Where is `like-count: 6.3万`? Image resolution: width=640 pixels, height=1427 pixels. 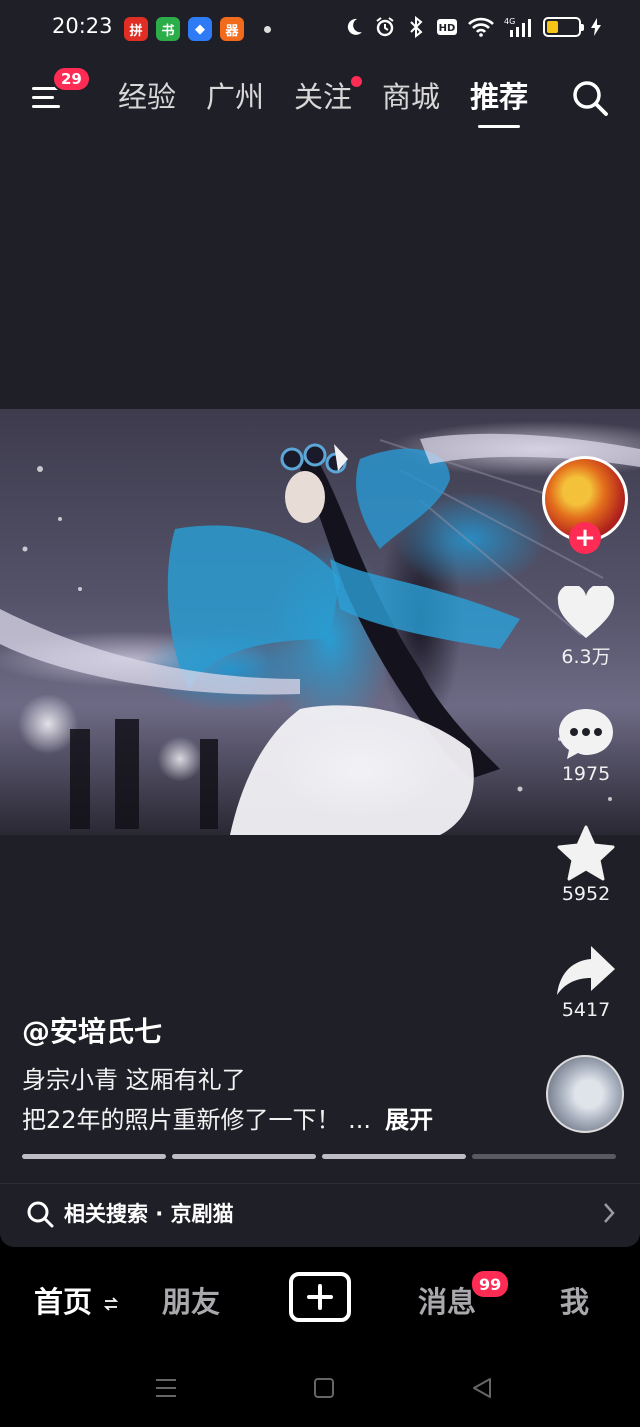
like-count: 6.3万 is located at coordinates (586, 657).